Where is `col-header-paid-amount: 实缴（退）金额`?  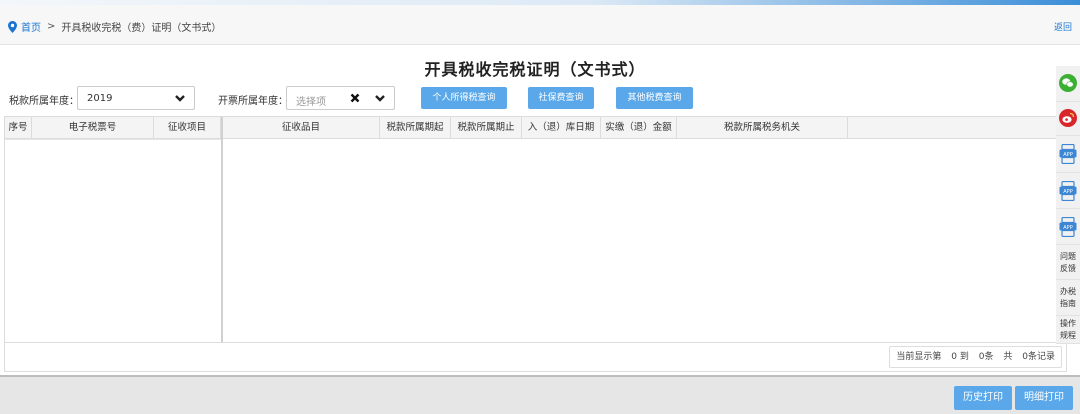 col-header-paid-amount: 实缴（退）金额 is located at coordinates (639, 128).